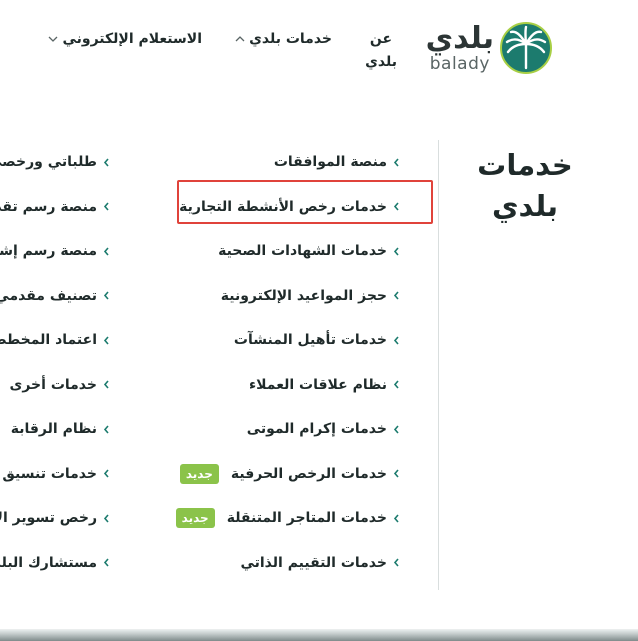  I want to click on service-link: خدمات إكرام الموتى, so click(288, 429).